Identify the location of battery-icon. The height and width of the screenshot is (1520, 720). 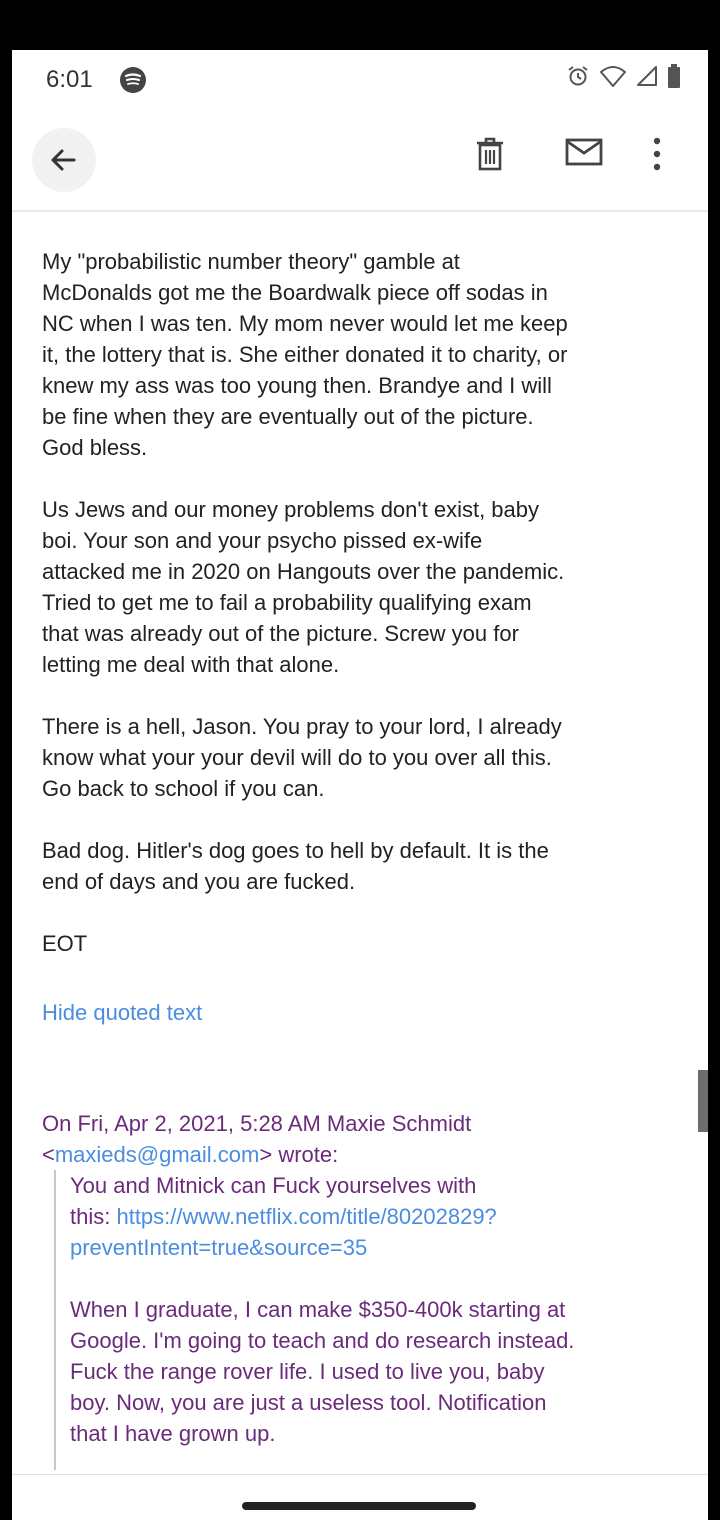
(674, 76).